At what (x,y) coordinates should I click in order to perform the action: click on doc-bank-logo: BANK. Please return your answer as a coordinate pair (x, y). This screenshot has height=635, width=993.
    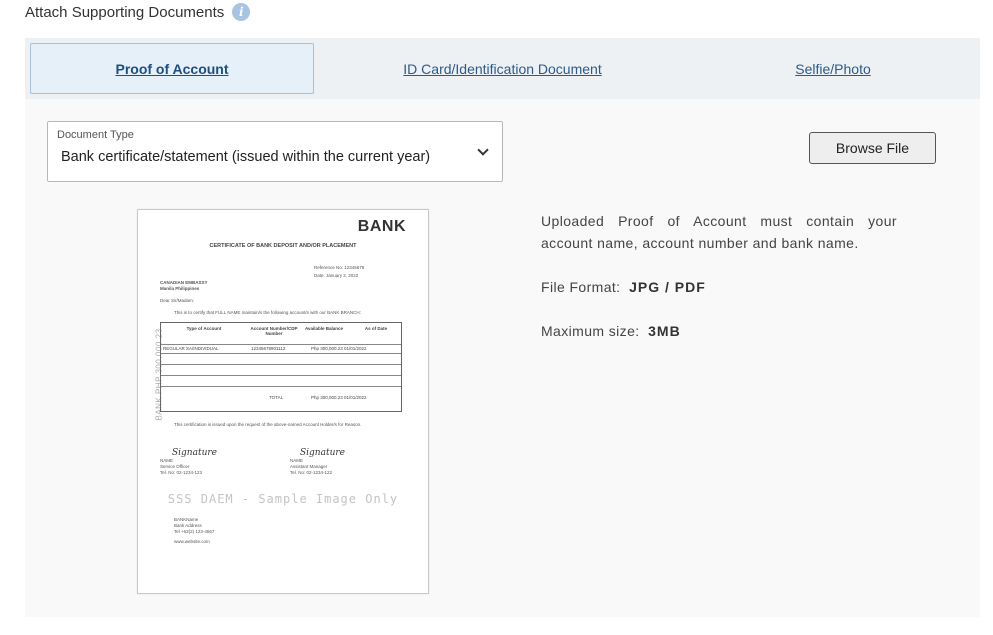
    Looking at the image, I should click on (381, 226).